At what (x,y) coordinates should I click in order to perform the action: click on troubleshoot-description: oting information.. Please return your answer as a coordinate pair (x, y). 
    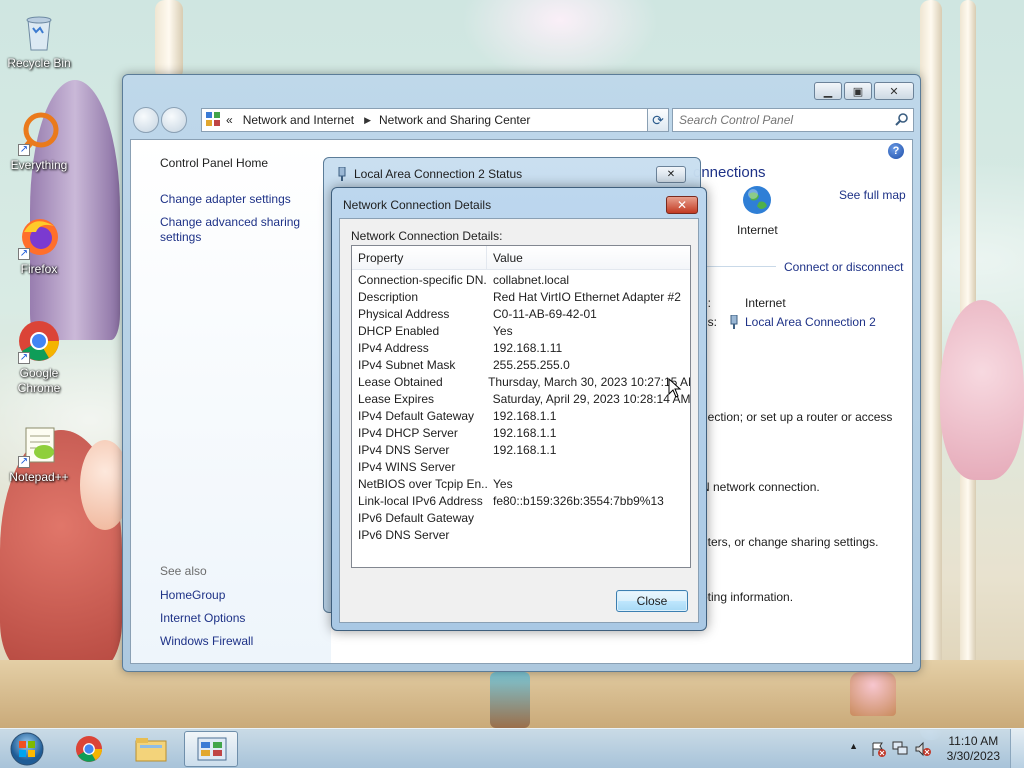
    Looking at the image, I should click on (747, 597).